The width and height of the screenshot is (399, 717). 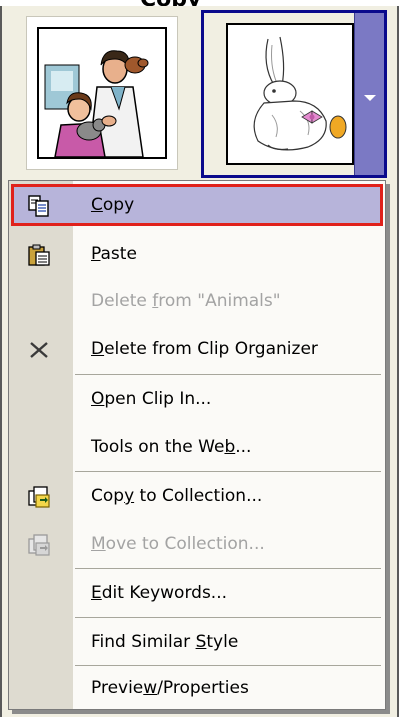 What do you see at coordinates (39, 255) in the screenshot?
I see `paste-icon` at bounding box center [39, 255].